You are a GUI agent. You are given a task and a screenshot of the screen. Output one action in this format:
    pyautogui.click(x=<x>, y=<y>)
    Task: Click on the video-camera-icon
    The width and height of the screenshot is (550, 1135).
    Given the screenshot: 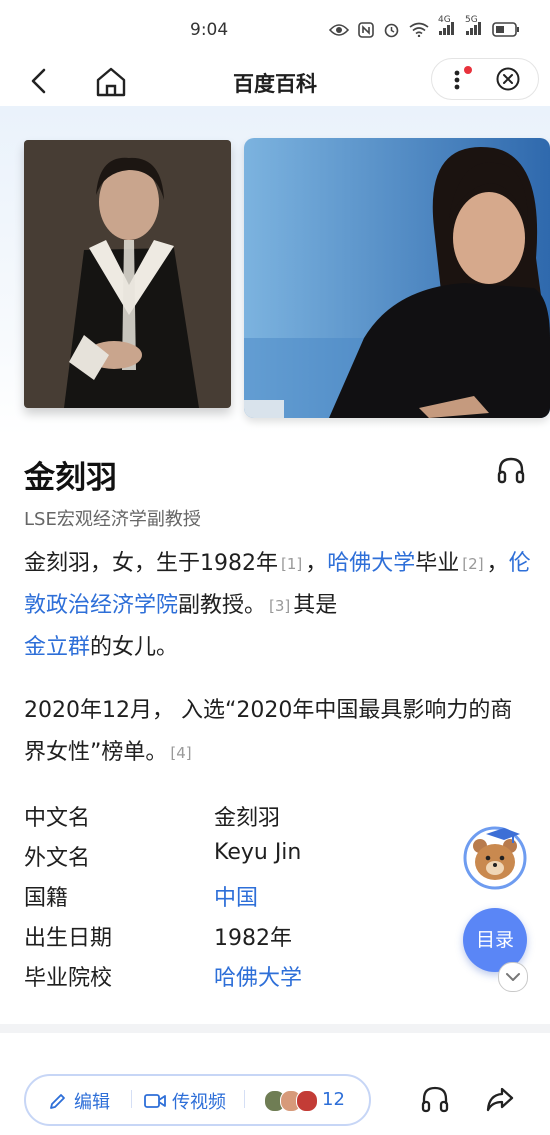 What is the action you would take?
    pyautogui.click(x=155, y=1101)
    